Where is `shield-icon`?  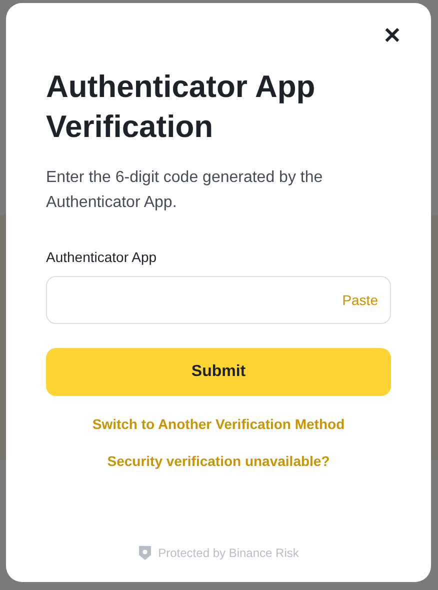 shield-icon is located at coordinates (145, 553).